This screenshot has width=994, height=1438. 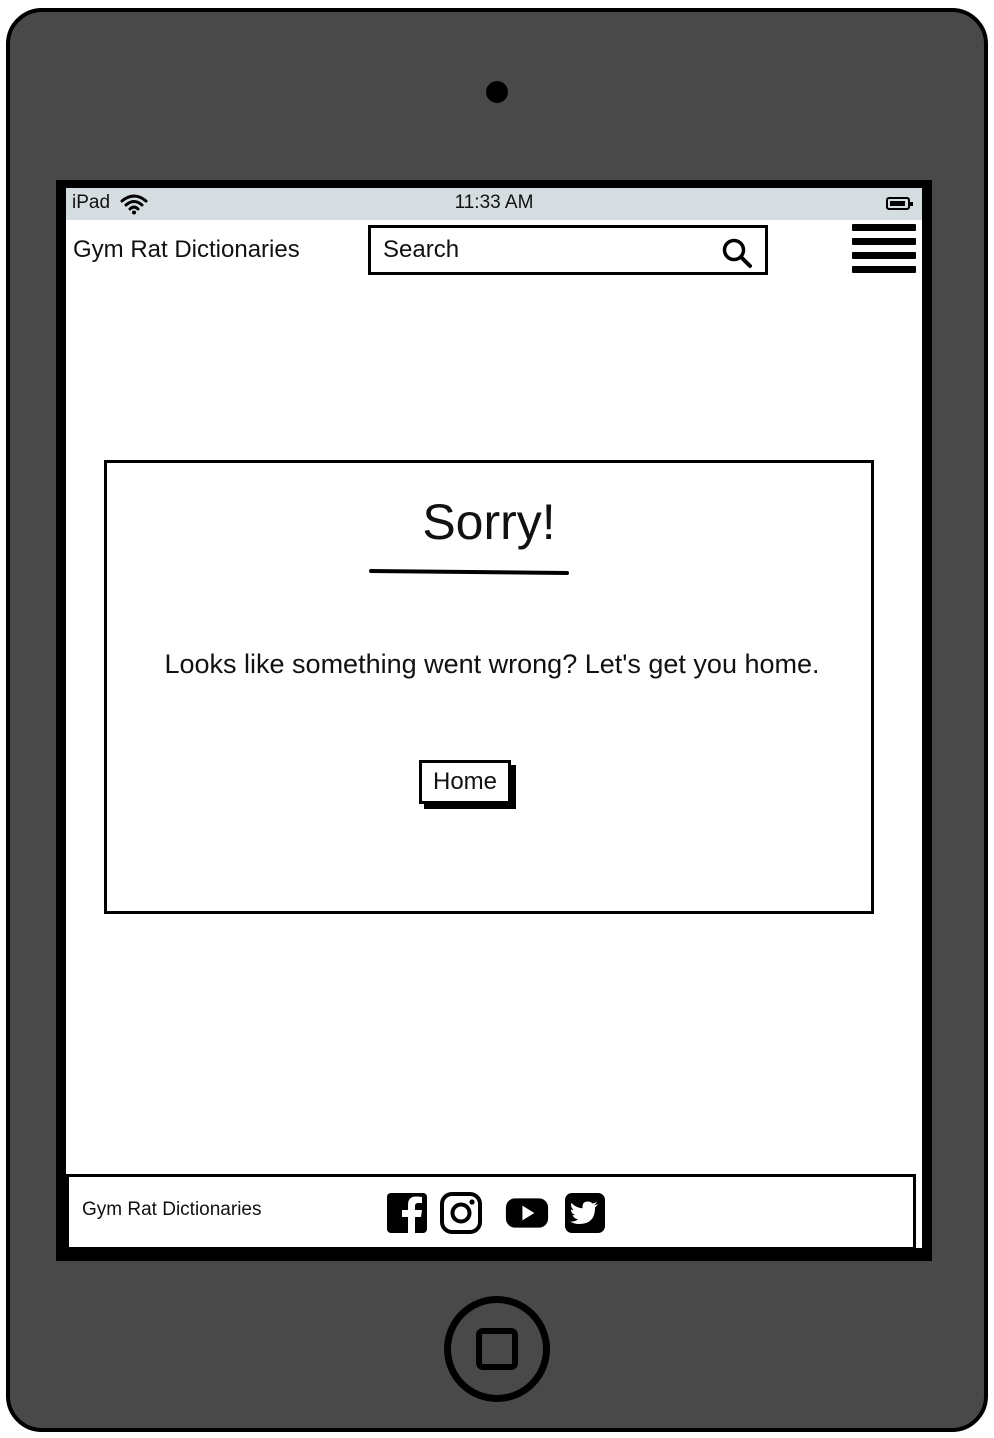 I want to click on footer-brand: Gym Rat Dictionaries, so click(x=172, y=1209).